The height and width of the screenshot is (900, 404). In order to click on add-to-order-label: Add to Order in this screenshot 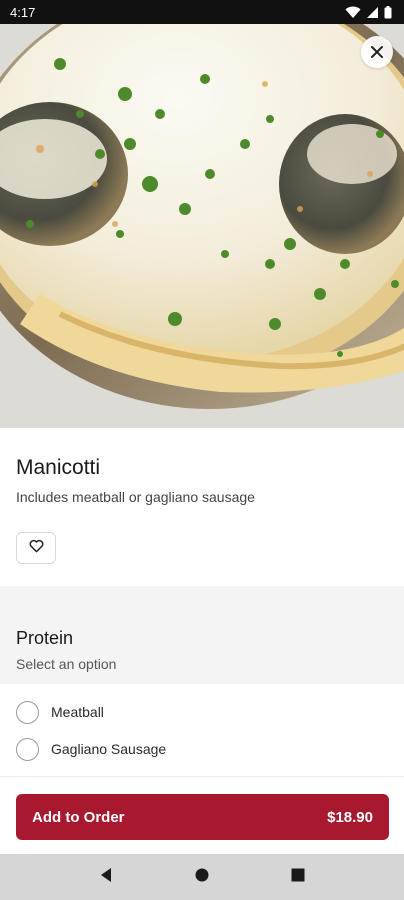, I will do `click(78, 817)`.